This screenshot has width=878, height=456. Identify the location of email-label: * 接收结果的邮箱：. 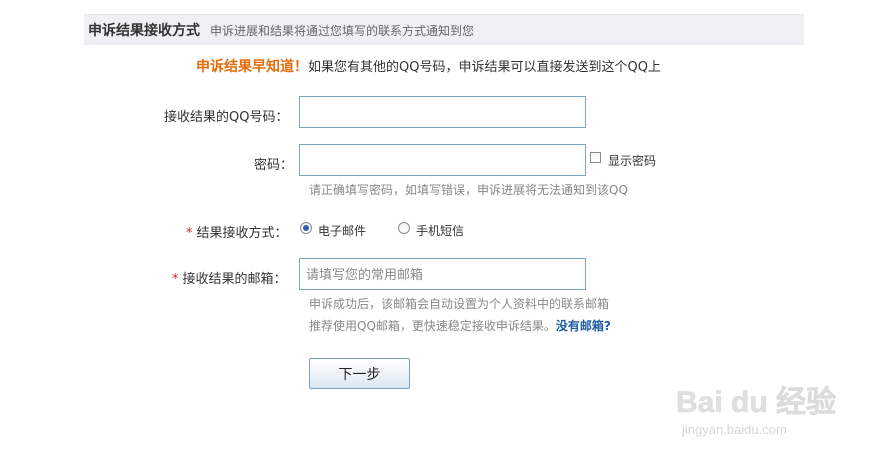
(229, 277).